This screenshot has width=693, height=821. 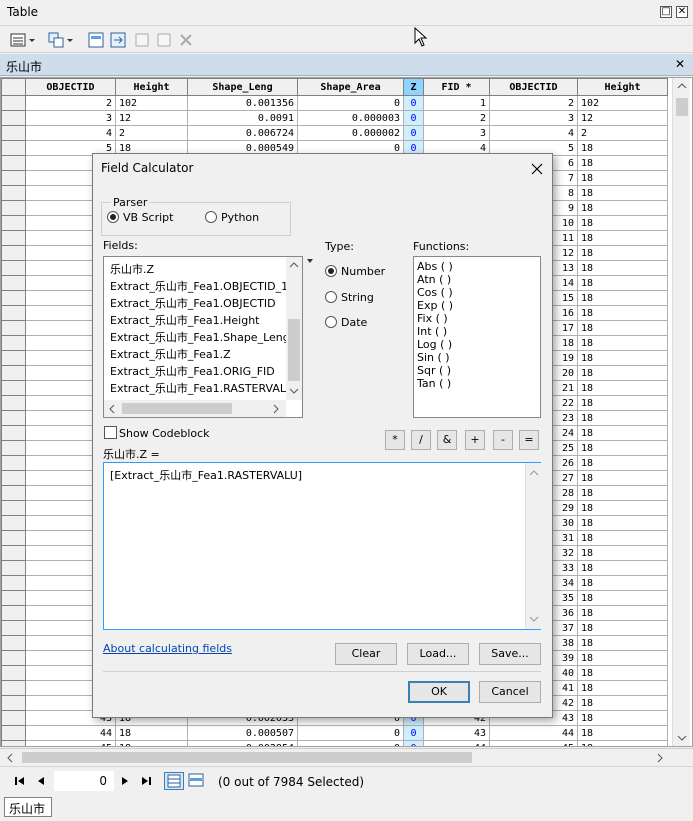 What do you see at coordinates (242, 87) in the screenshot?
I see `column-header: Shape_Leng` at bounding box center [242, 87].